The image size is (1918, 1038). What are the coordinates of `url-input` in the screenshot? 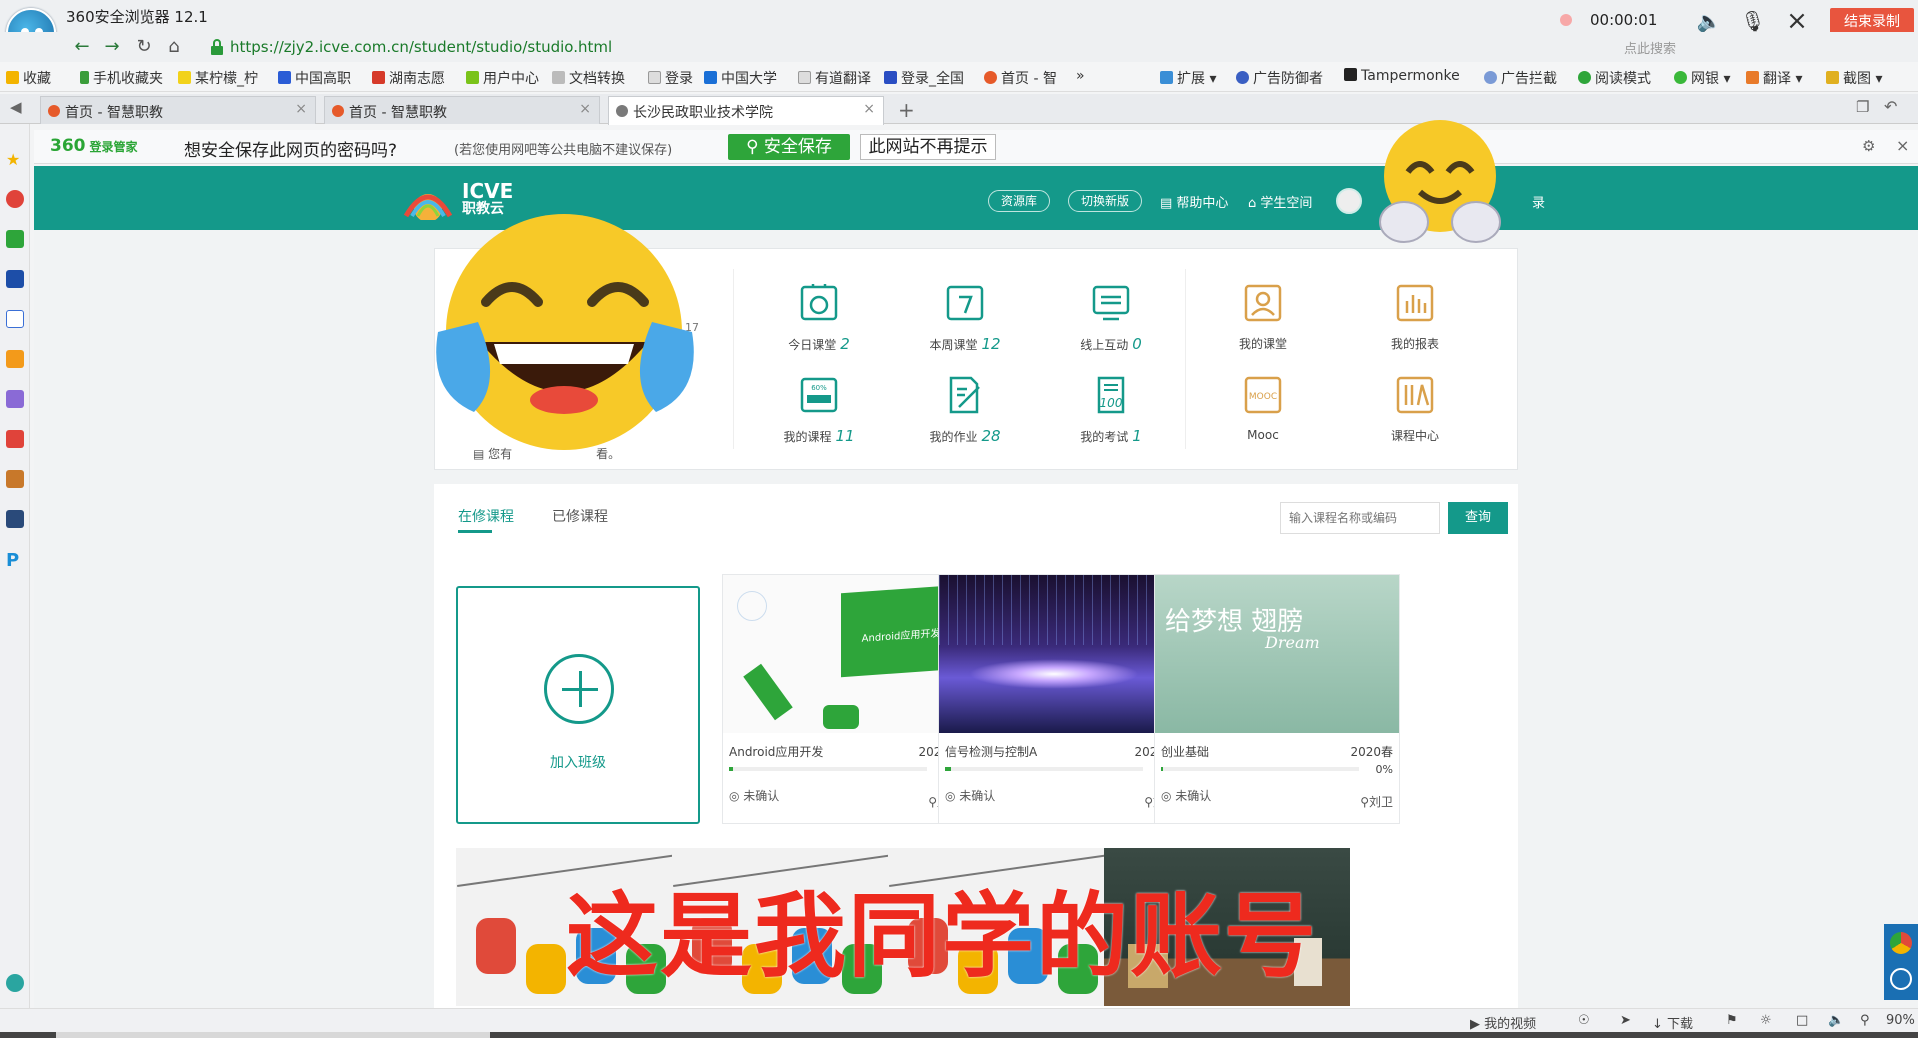 It's located at (880, 47).